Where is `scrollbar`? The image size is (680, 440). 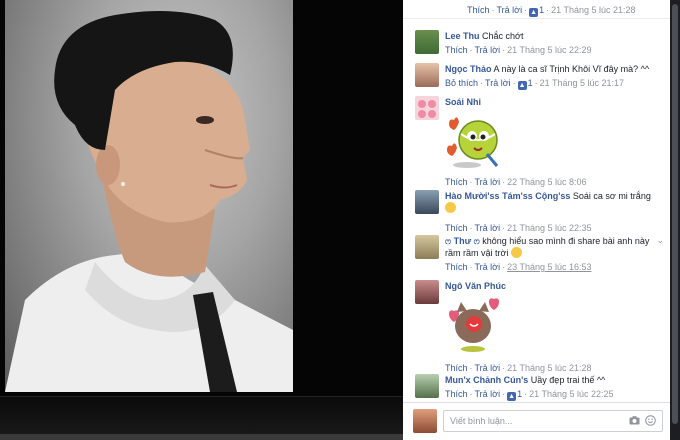 scrollbar is located at coordinates (675, 220).